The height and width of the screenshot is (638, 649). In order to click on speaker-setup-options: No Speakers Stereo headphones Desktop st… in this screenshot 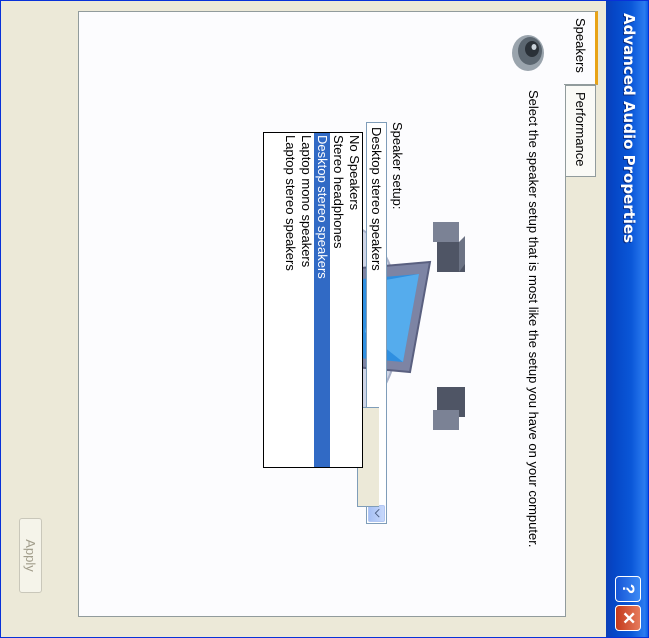, I will do `click(313, 300)`.